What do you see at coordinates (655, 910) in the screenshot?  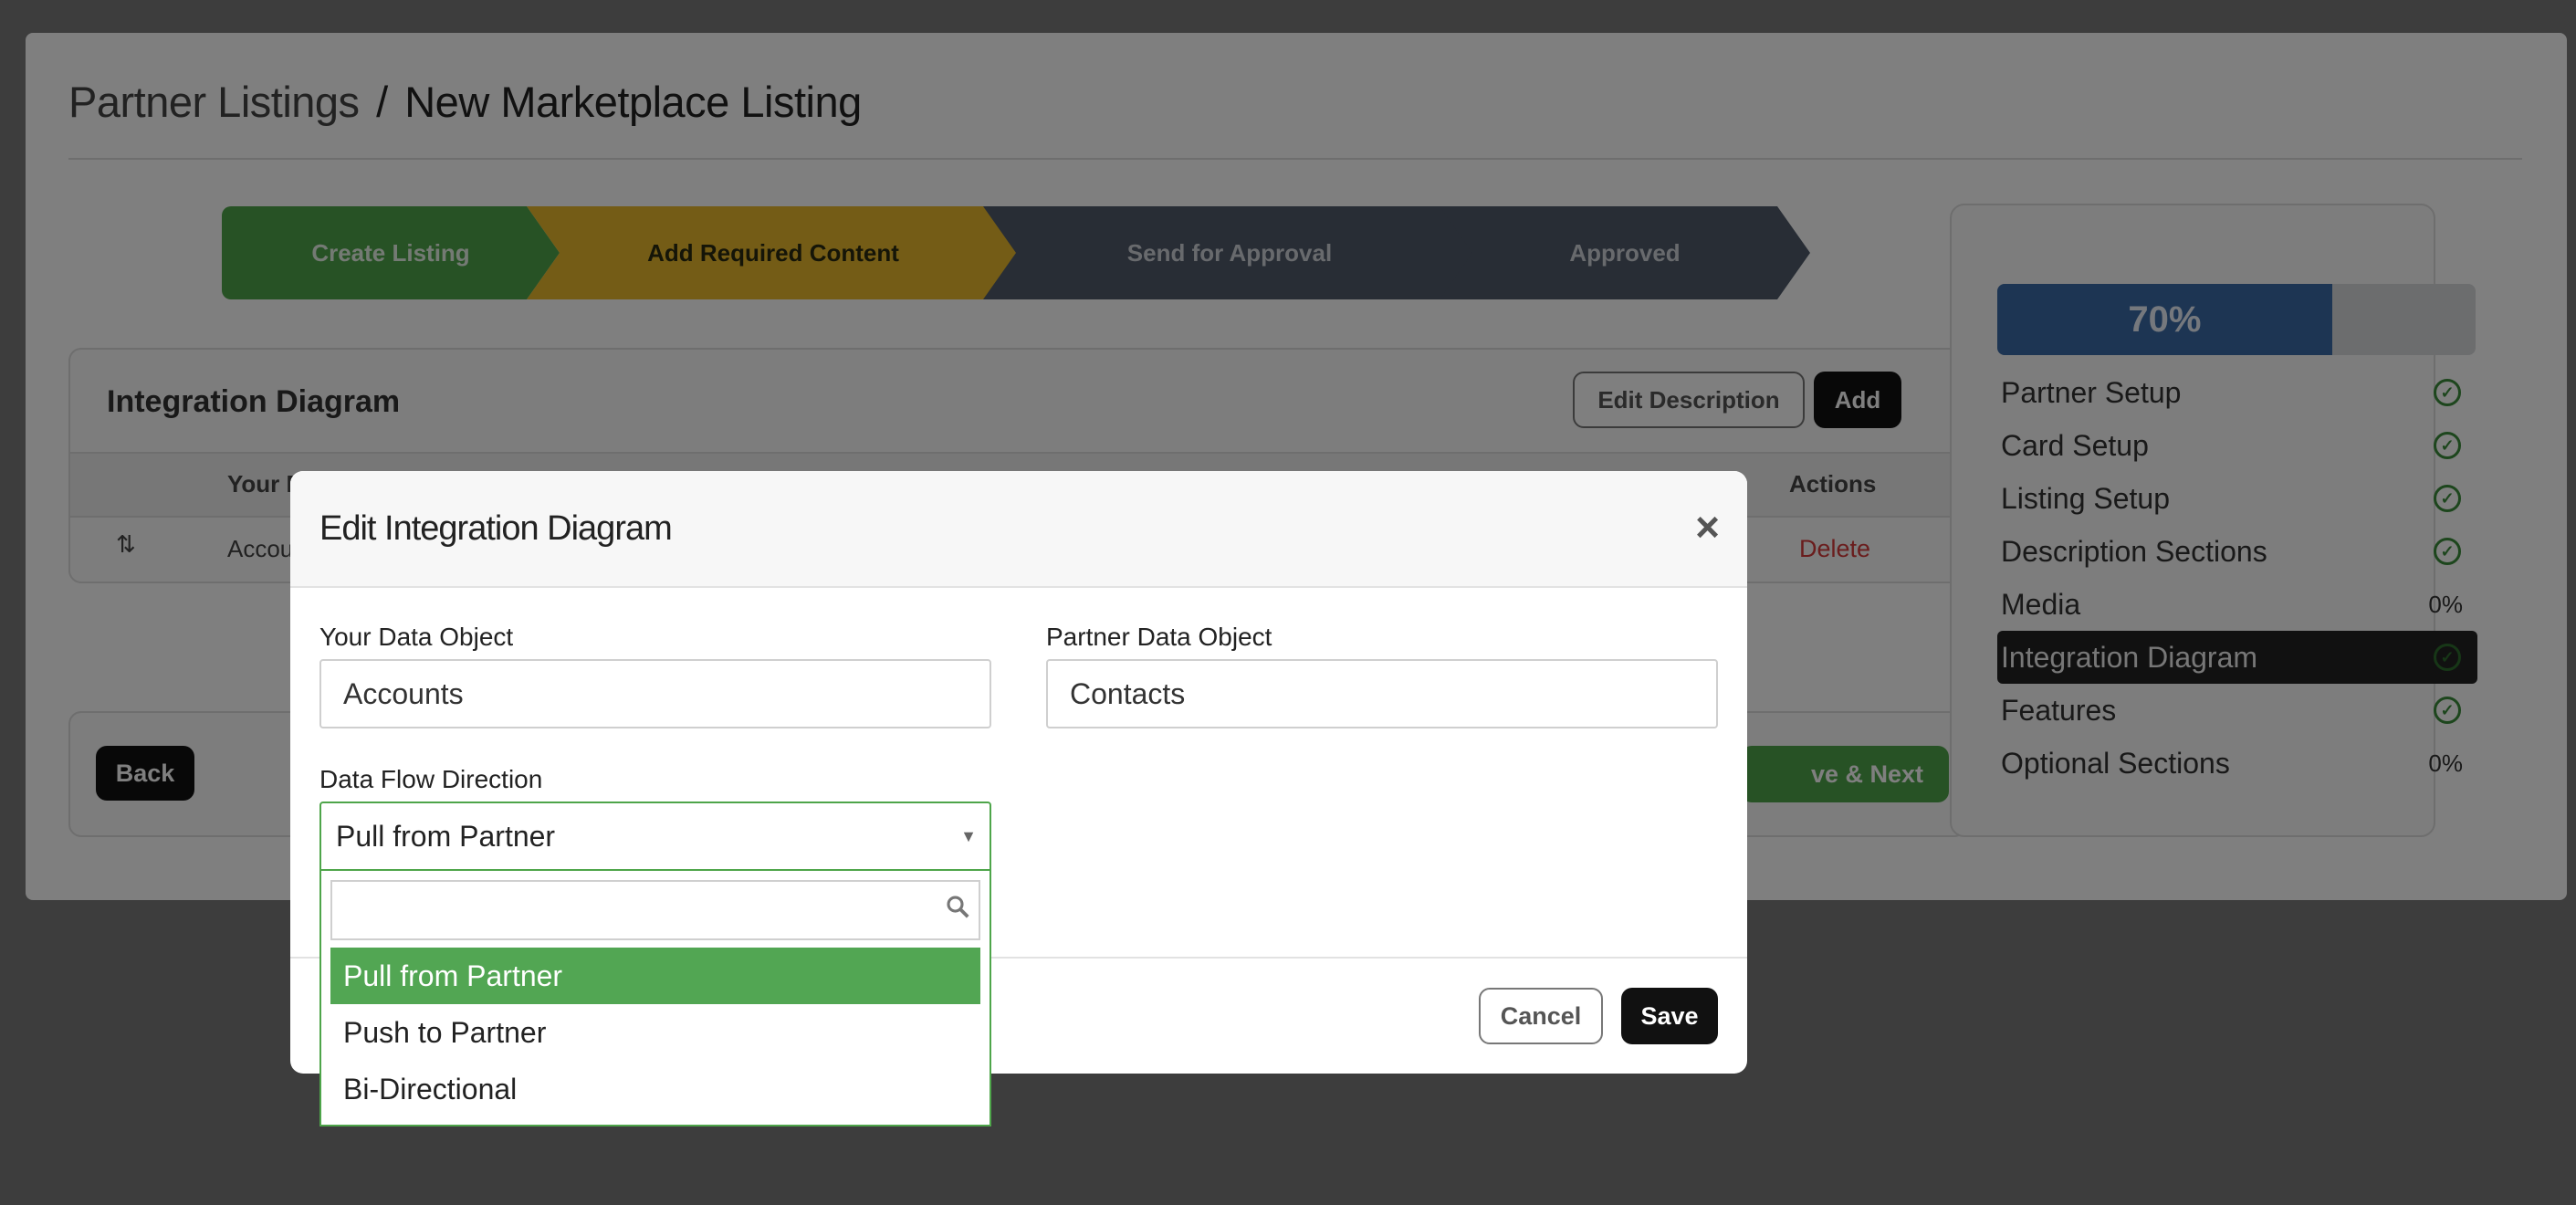 I see `dropdown-search-input` at bounding box center [655, 910].